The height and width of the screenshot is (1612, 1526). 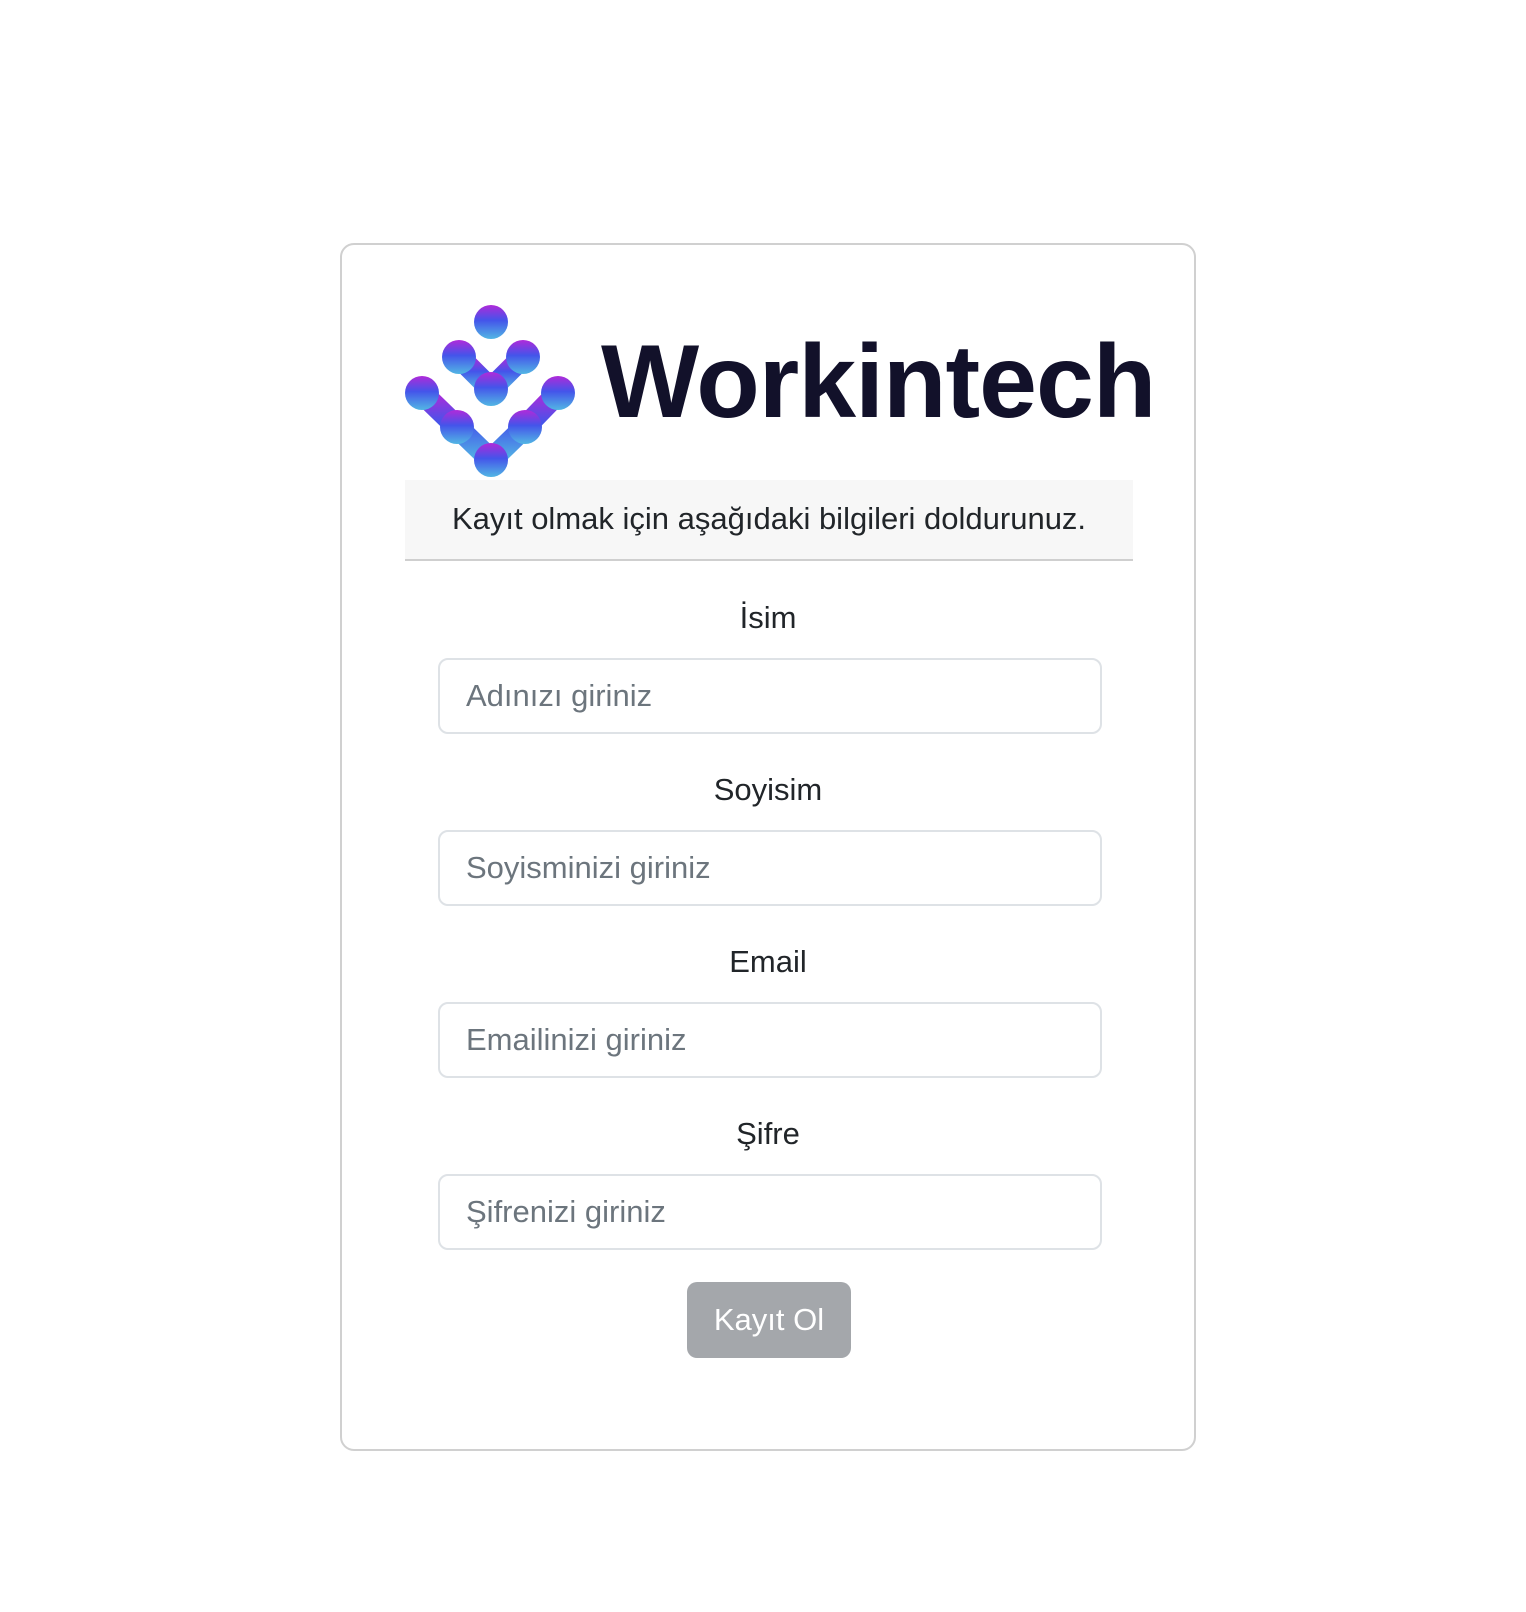 What do you see at coordinates (769, 1320) in the screenshot?
I see `register-button: Kayıt Ol` at bounding box center [769, 1320].